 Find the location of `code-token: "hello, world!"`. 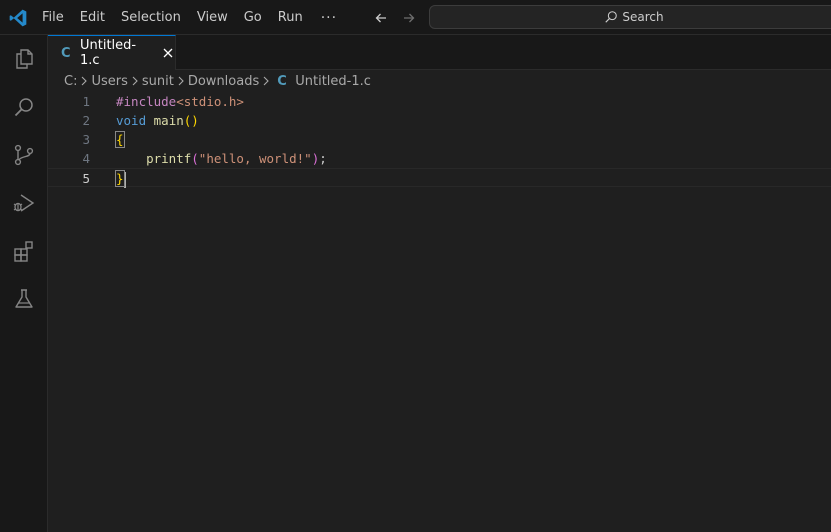

code-token: "hello, world!" is located at coordinates (255, 158).